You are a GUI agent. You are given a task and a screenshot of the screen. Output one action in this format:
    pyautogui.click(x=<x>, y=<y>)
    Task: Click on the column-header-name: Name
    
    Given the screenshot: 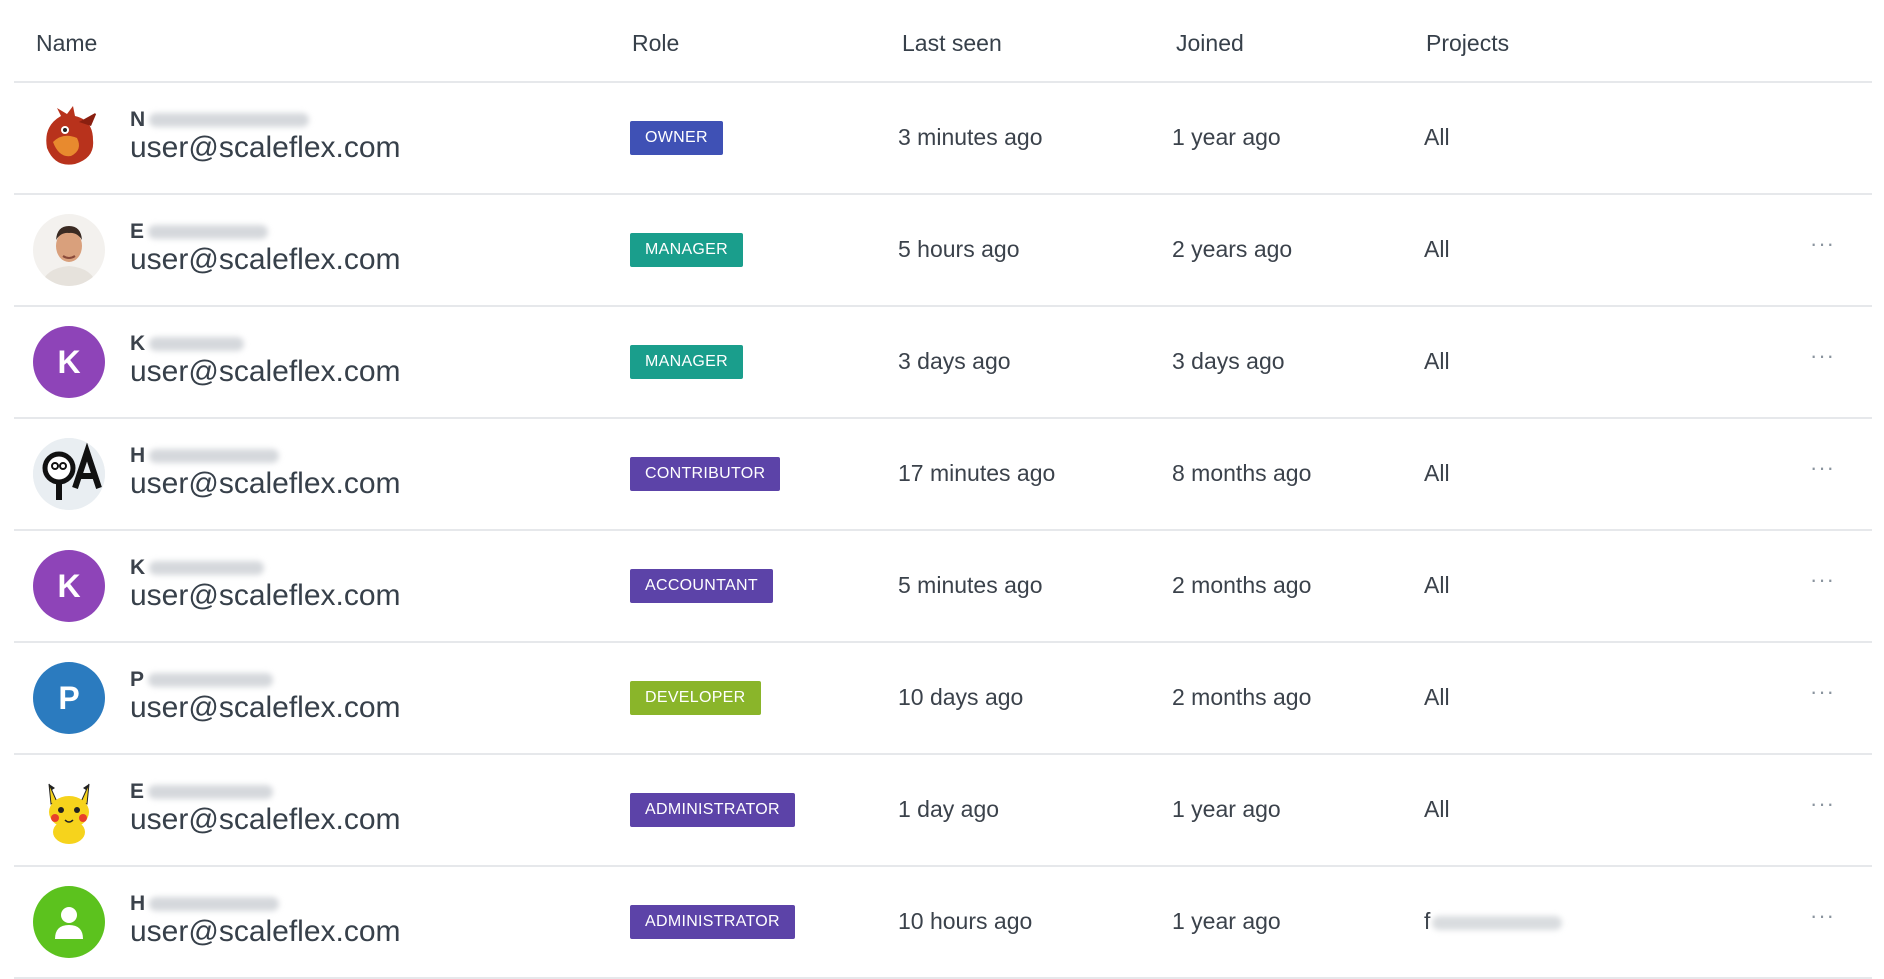 What is the action you would take?
    pyautogui.click(x=66, y=43)
    